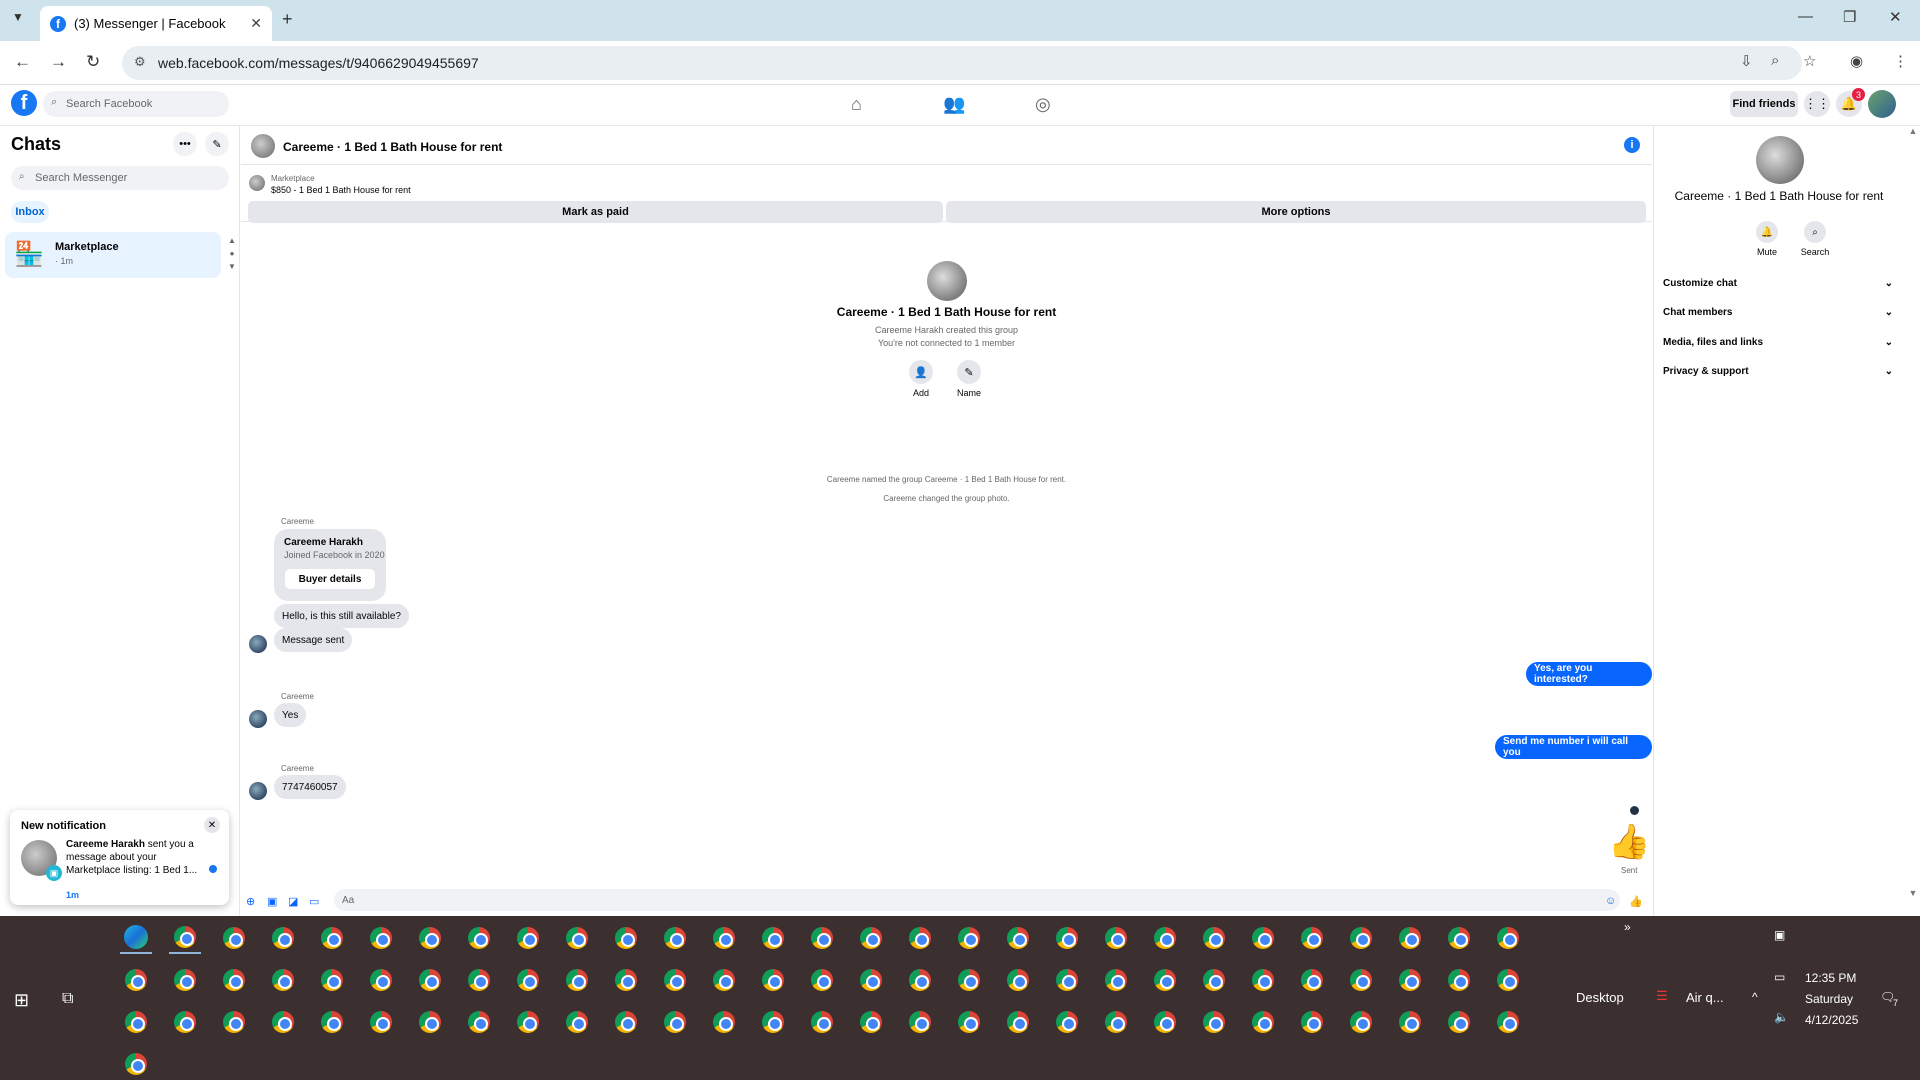 Image resolution: width=1920 pixels, height=1080 pixels. What do you see at coordinates (856, 104) in the screenshot?
I see `home-icon: ⌂` at bounding box center [856, 104].